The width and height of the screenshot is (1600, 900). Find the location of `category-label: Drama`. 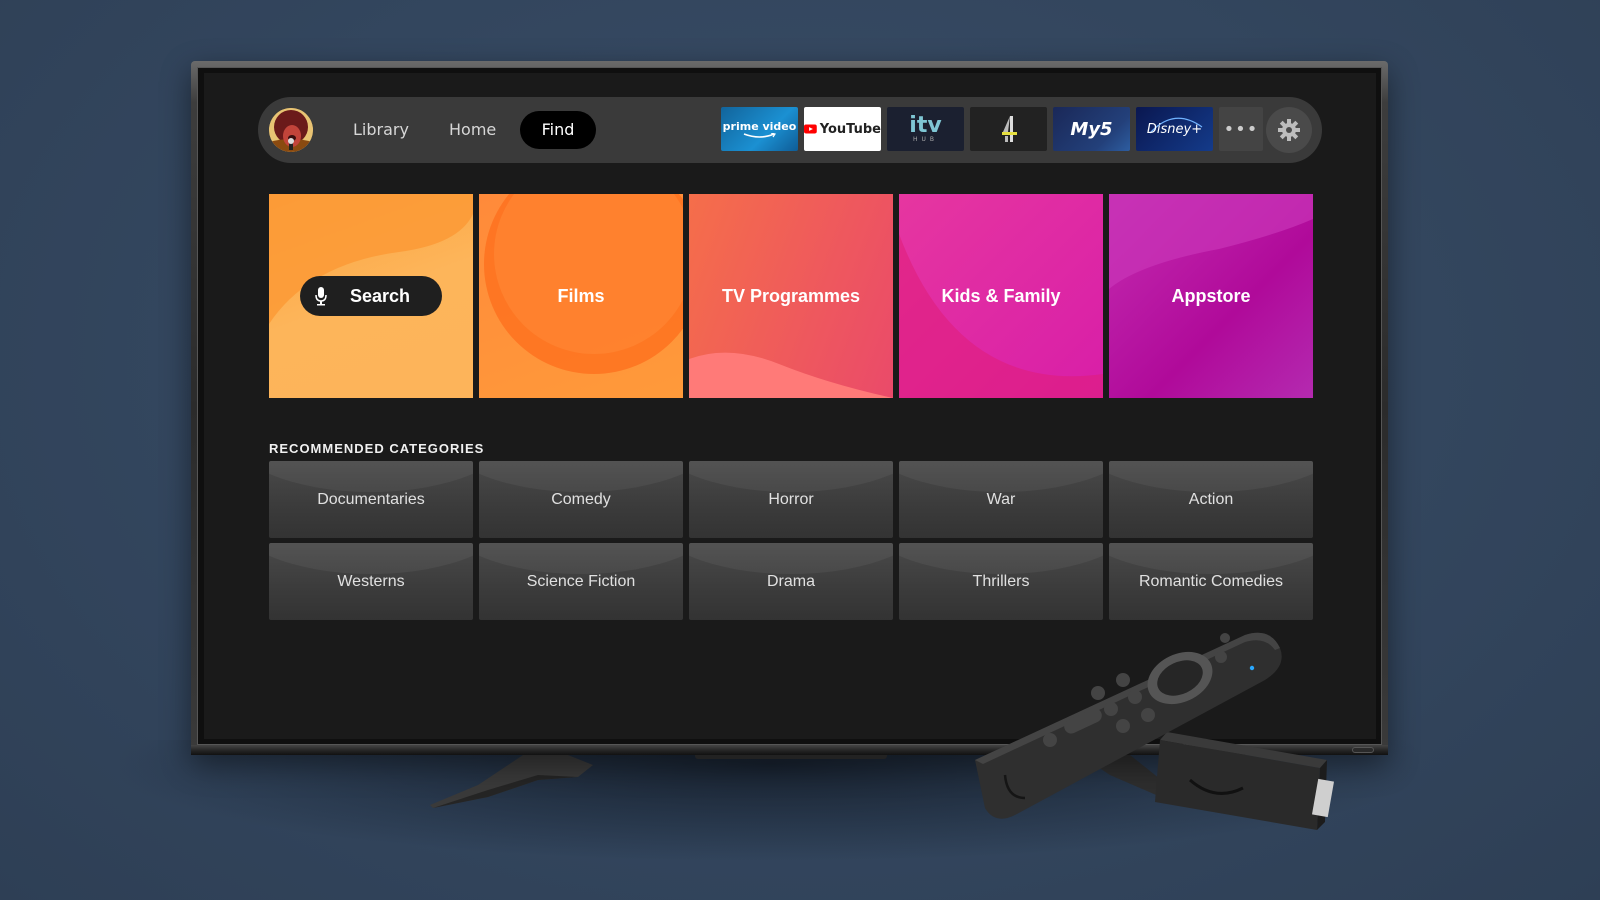

category-label: Drama is located at coordinates (790, 581).